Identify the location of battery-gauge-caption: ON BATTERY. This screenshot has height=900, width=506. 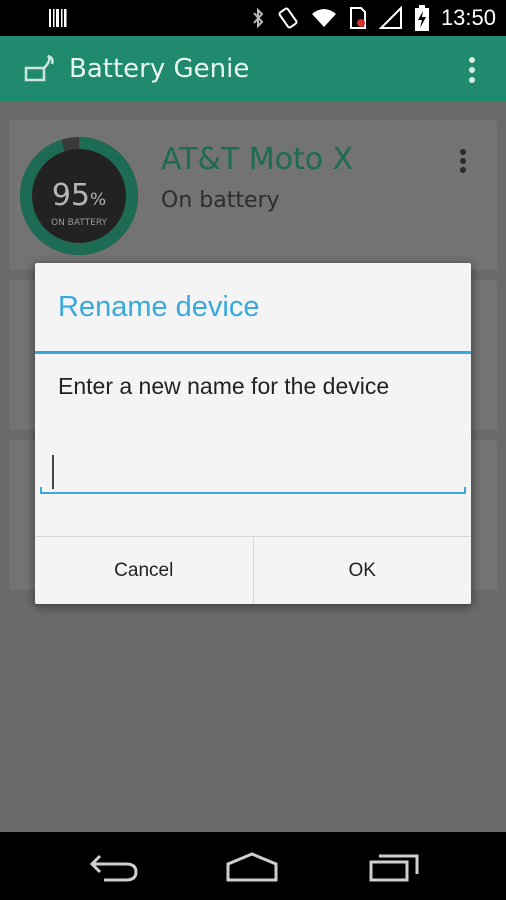
(78, 223).